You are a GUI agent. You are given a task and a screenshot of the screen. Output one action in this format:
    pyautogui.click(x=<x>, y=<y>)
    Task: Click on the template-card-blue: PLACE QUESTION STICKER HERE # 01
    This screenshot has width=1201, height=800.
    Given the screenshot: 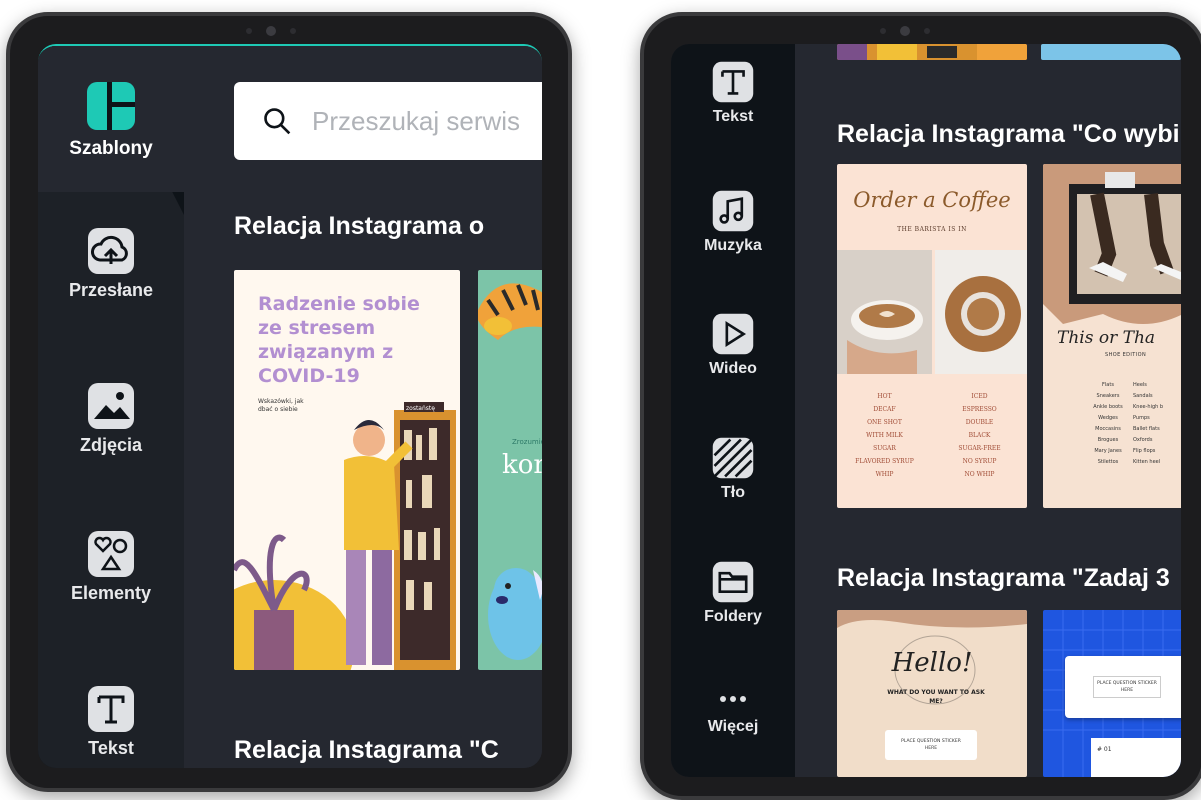 What is the action you would take?
    pyautogui.click(x=1112, y=693)
    